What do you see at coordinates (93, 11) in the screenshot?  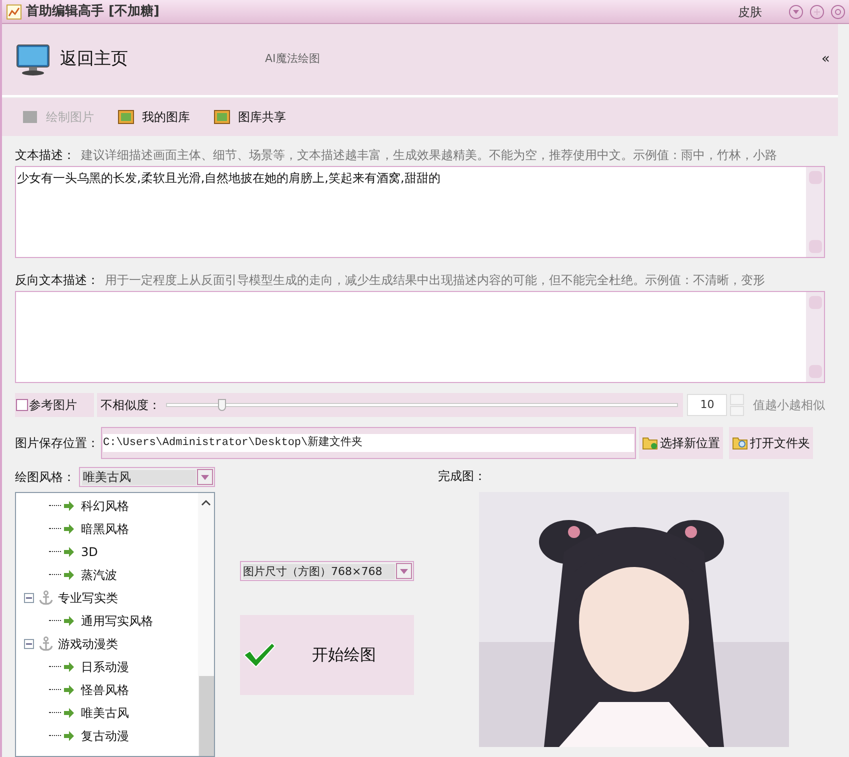 I see `window-title: 首助编辑高手 [不加糖]` at bounding box center [93, 11].